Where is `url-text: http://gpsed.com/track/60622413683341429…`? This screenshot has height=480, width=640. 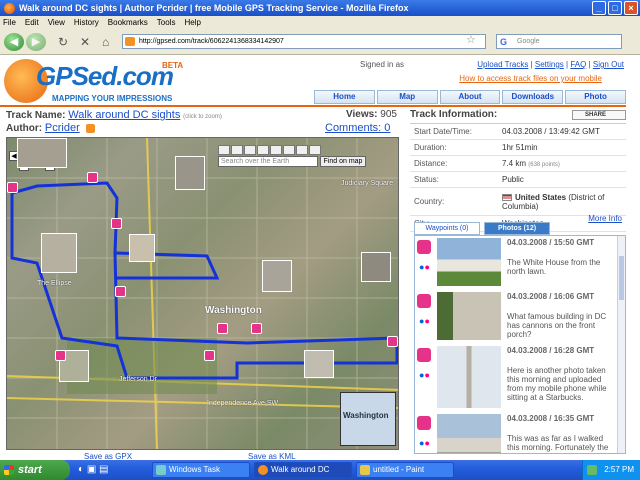
url-text: http://gpsed.com/track/60622413683341429… is located at coordinates (211, 41).